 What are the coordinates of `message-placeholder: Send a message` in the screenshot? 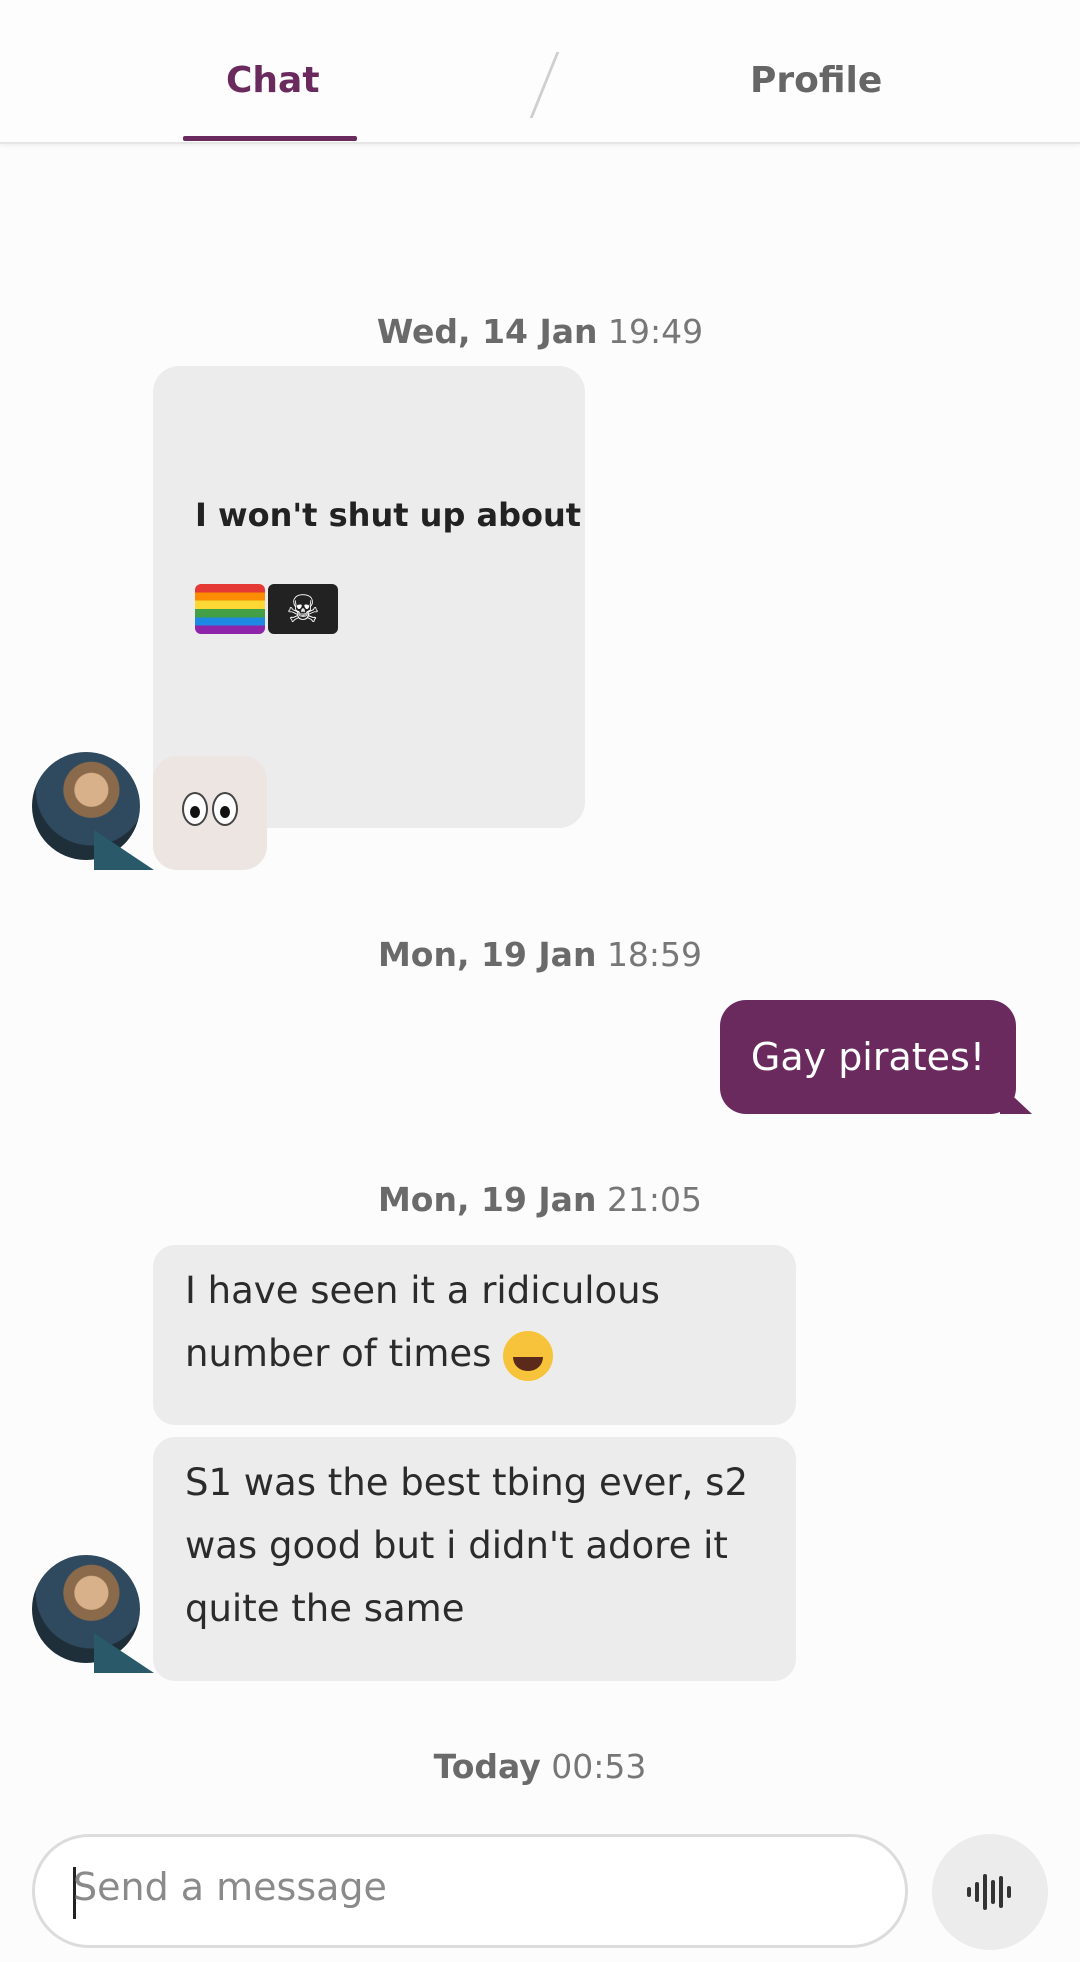 It's located at (230, 1887).